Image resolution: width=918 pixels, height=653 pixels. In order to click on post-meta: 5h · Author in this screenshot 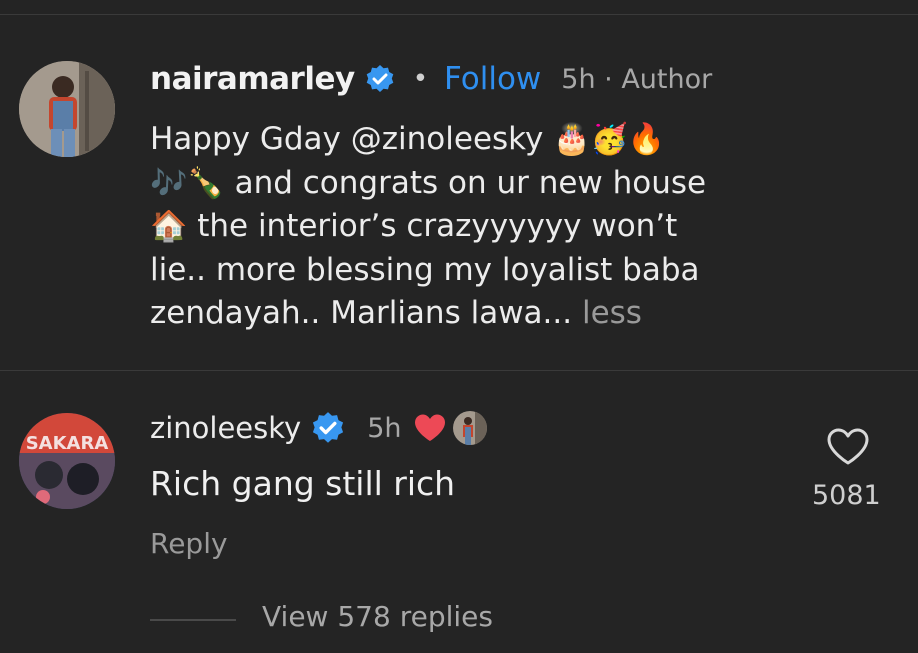, I will do `click(637, 79)`.